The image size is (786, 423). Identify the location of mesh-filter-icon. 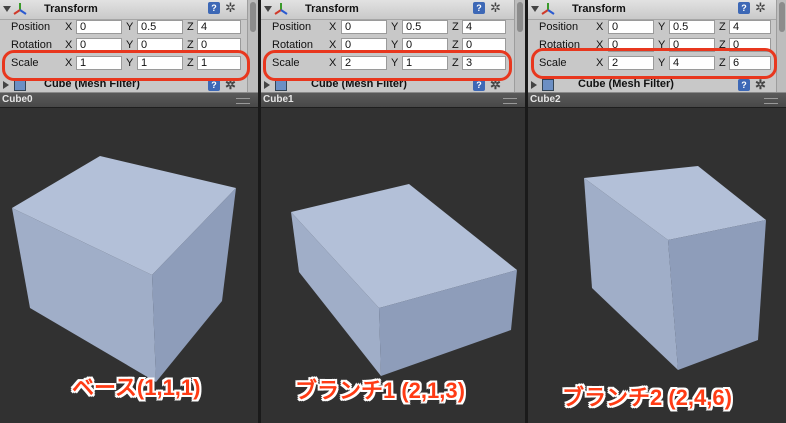
(548, 85).